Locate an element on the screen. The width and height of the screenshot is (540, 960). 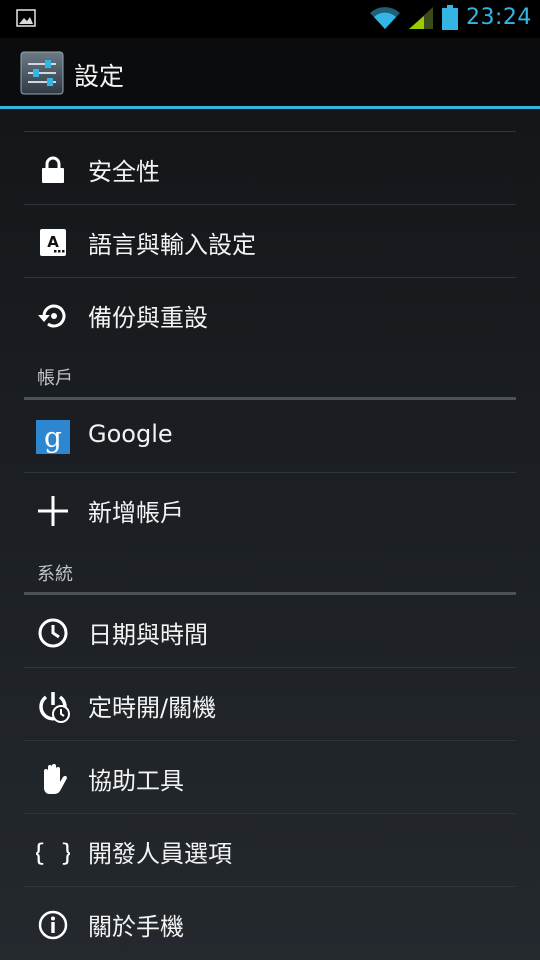
settings-item-google: g Google is located at coordinates (270, 437).